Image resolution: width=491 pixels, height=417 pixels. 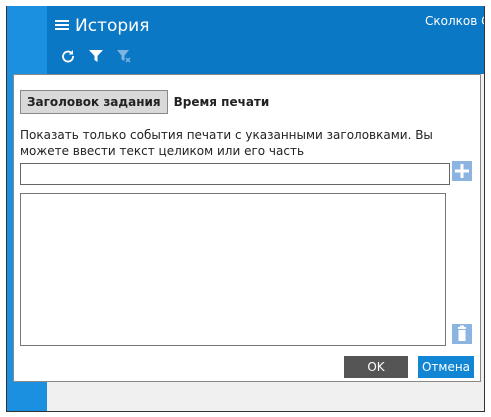 What do you see at coordinates (446, 367) in the screenshot?
I see `cancel-button: Отмена` at bounding box center [446, 367].